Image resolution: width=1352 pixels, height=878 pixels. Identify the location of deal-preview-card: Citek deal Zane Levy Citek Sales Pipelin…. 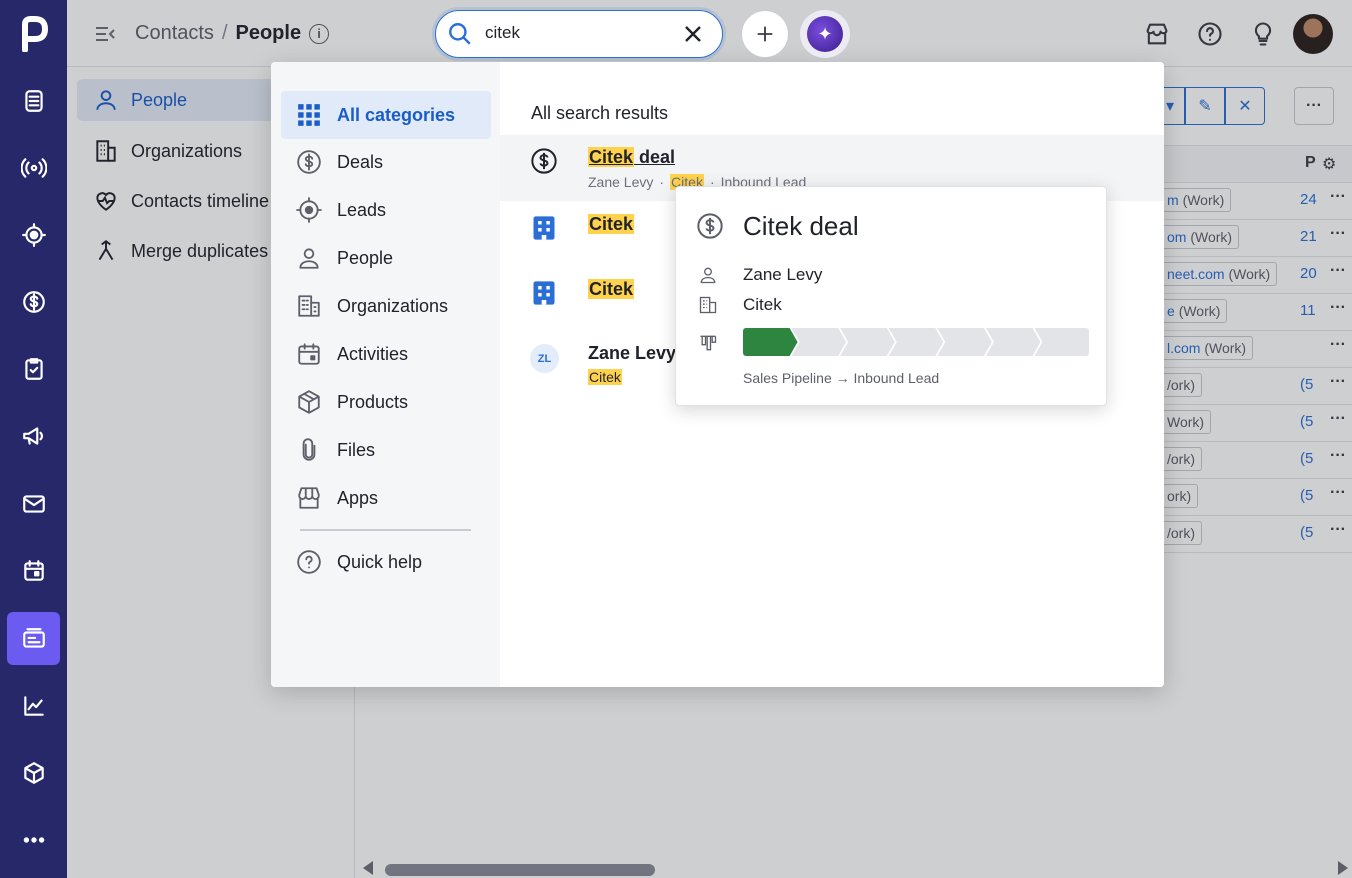
(891, 296).